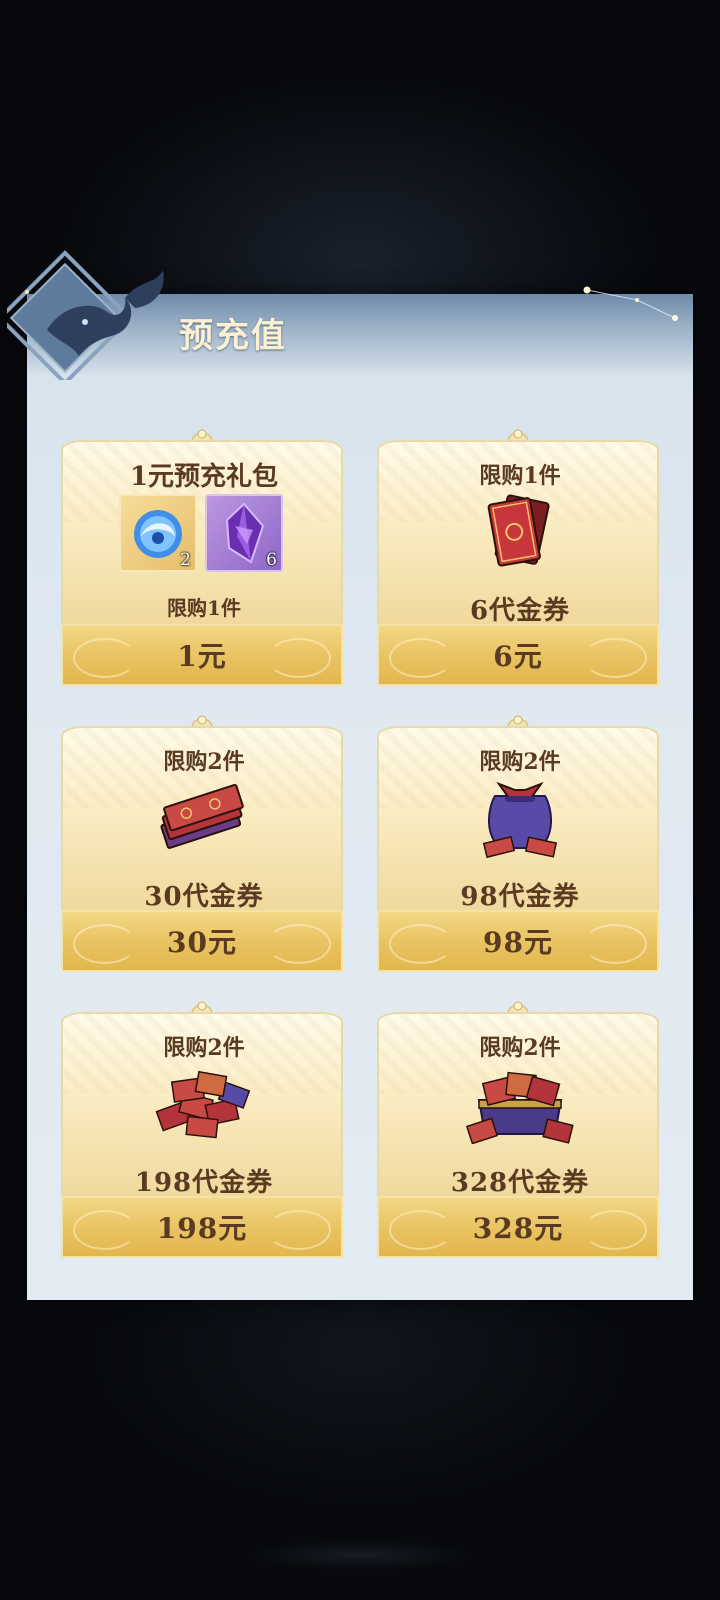  What do you see at coordinates (185, 560) in the screenshot?
I see `item-count: 2` at bounding box center [185, 560].